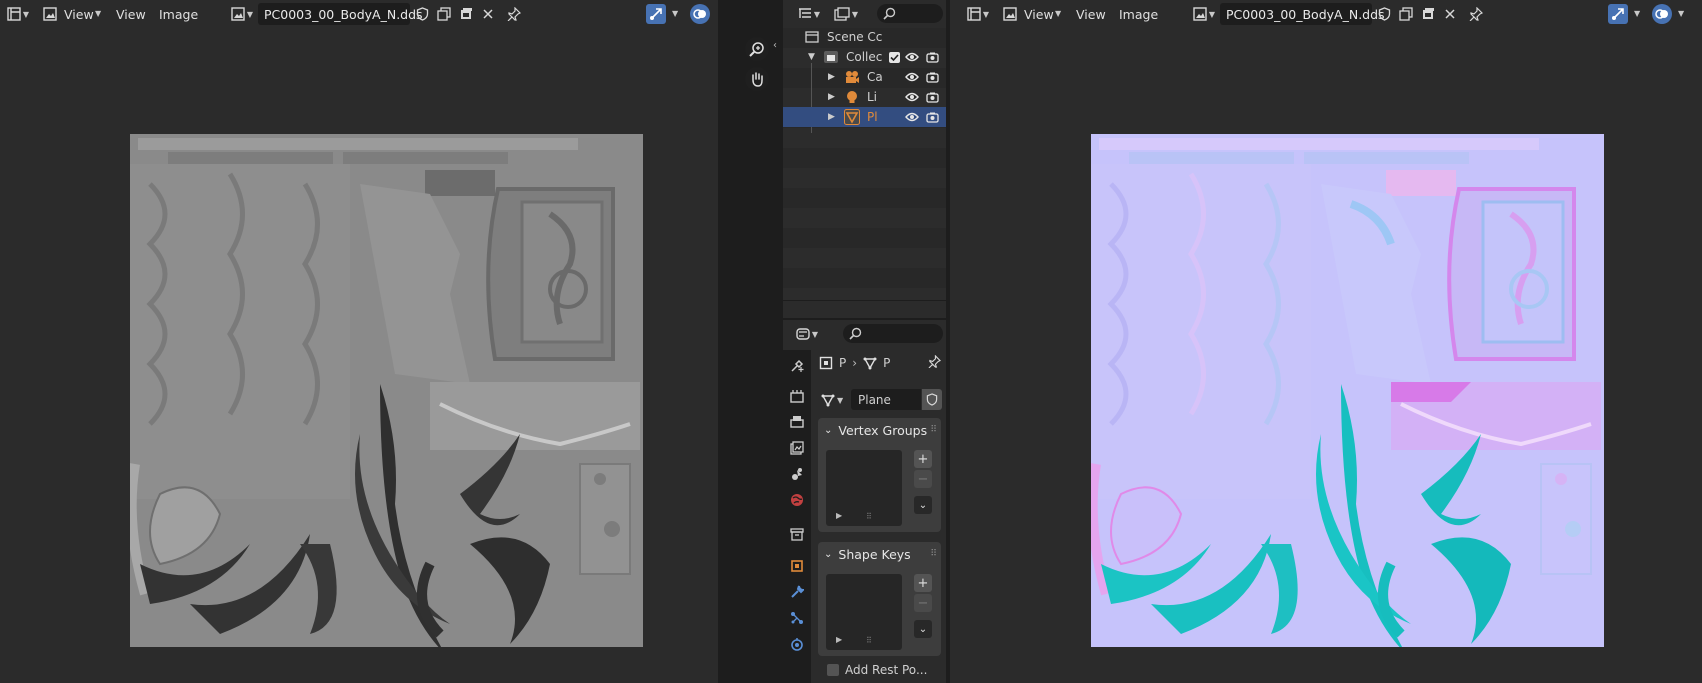 The height and width of the screenshot is (683, 1702). Describe the element at coordinates (811, 57) in the screenshot. I see `expand-arrow-icon: ▼` at that location.